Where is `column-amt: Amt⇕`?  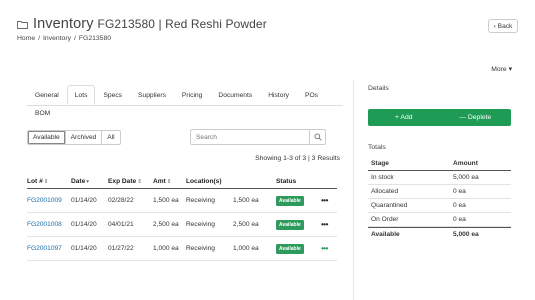 column-amt: Amt⇕ is located at coordinates (169, 181).